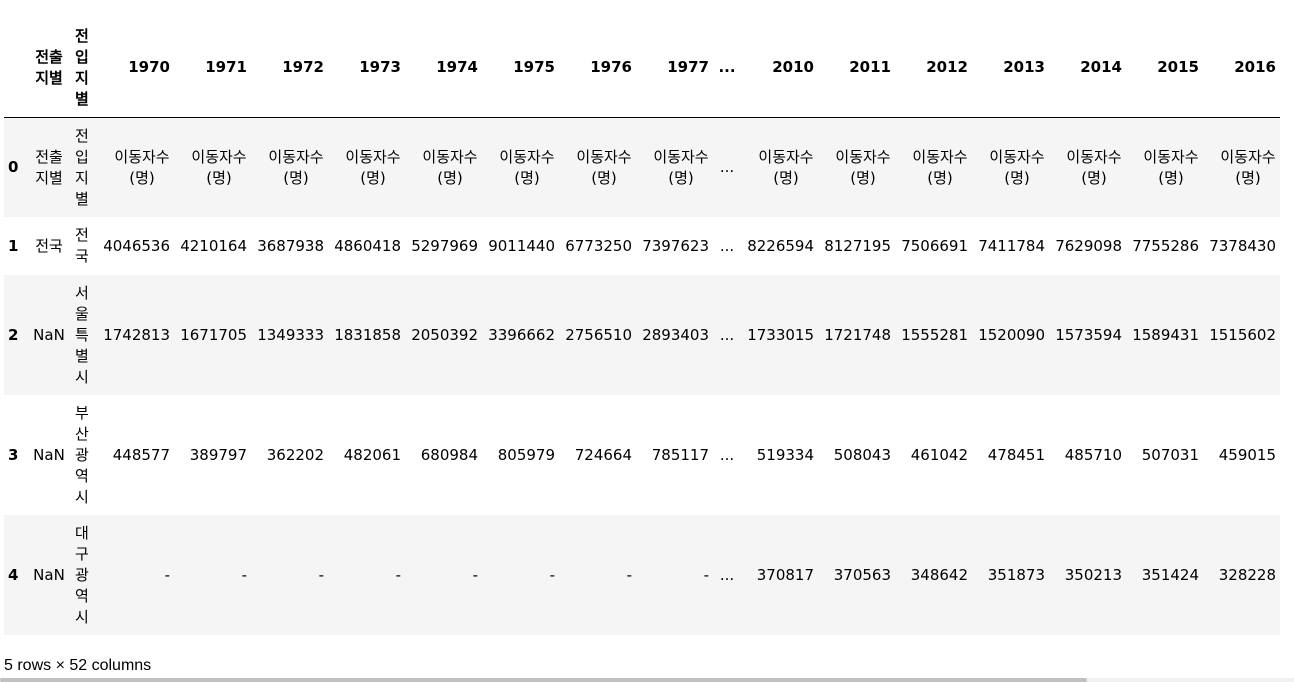 The width and height of the screenshot is (1294, 682). Describe the element at coordinates (680, 454) in the screenshot. I see `table-cell: 785117` at that location.